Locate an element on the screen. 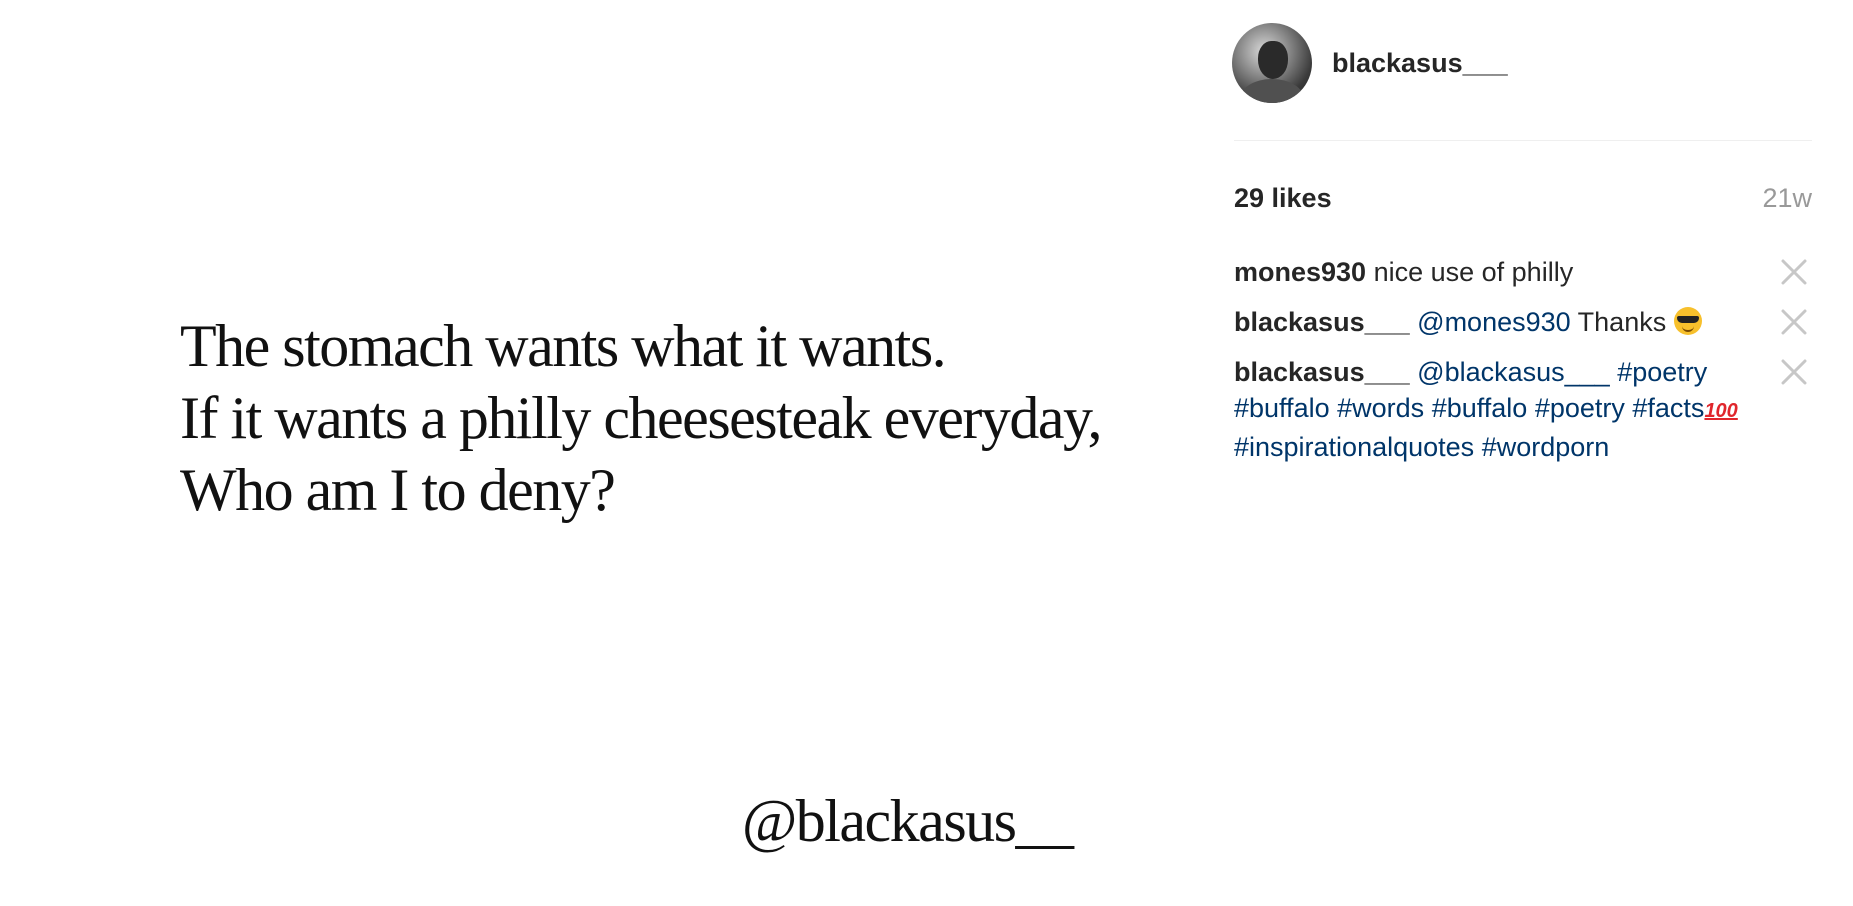 The width and height of the screenshot is (1853, 906). hashtag-link: #wordporn is located at coordinates (1546, 447).